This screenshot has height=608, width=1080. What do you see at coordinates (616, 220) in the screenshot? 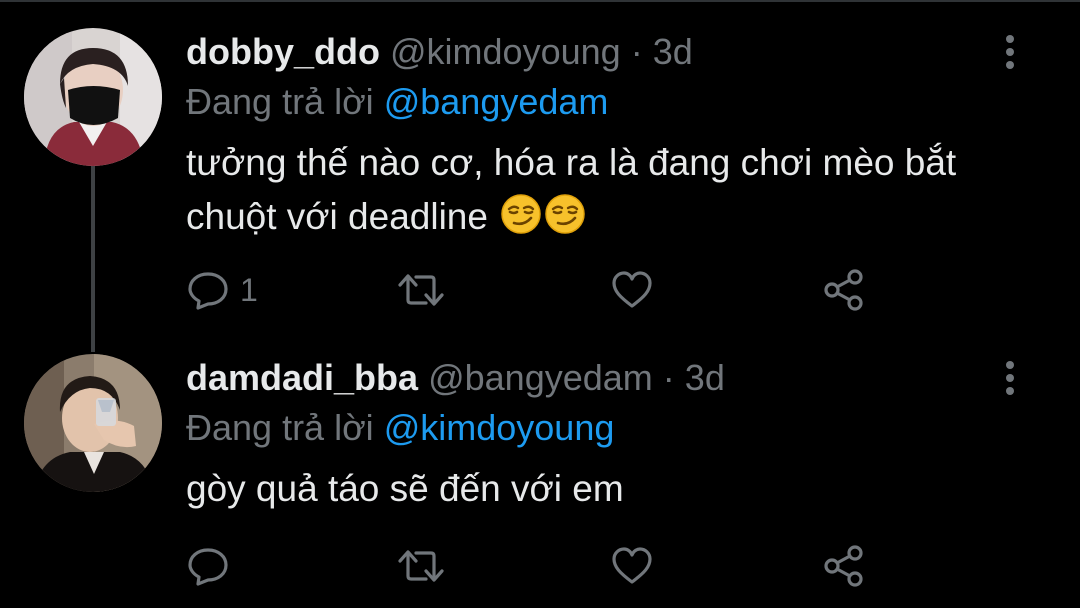
I see `tweet-text-line: chuột với deadline` at bounding box center [616, 220].